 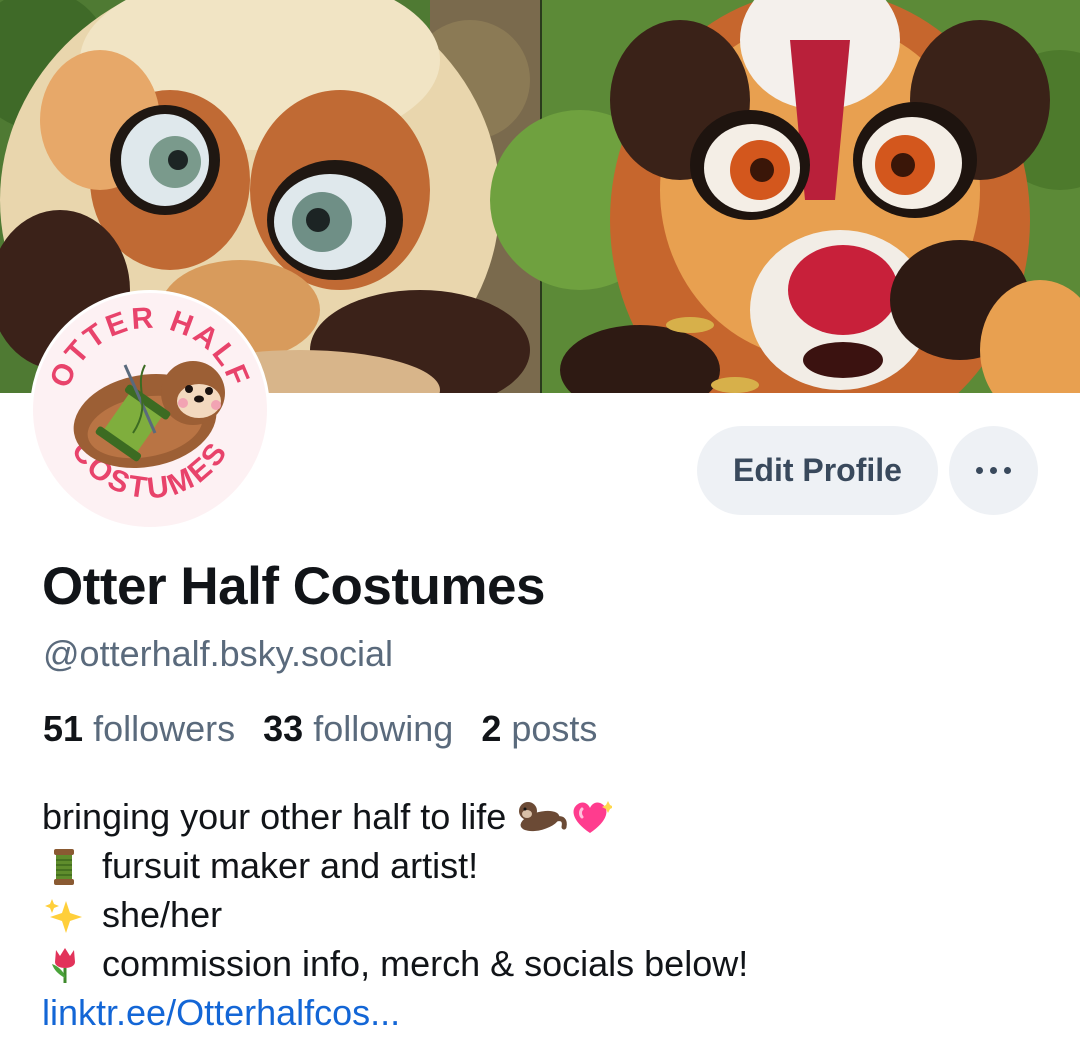 What do you see at coordinates (593, 816) in the screenshot?
I see `sparkling-heart-icon` at bounding box center [593, 816].